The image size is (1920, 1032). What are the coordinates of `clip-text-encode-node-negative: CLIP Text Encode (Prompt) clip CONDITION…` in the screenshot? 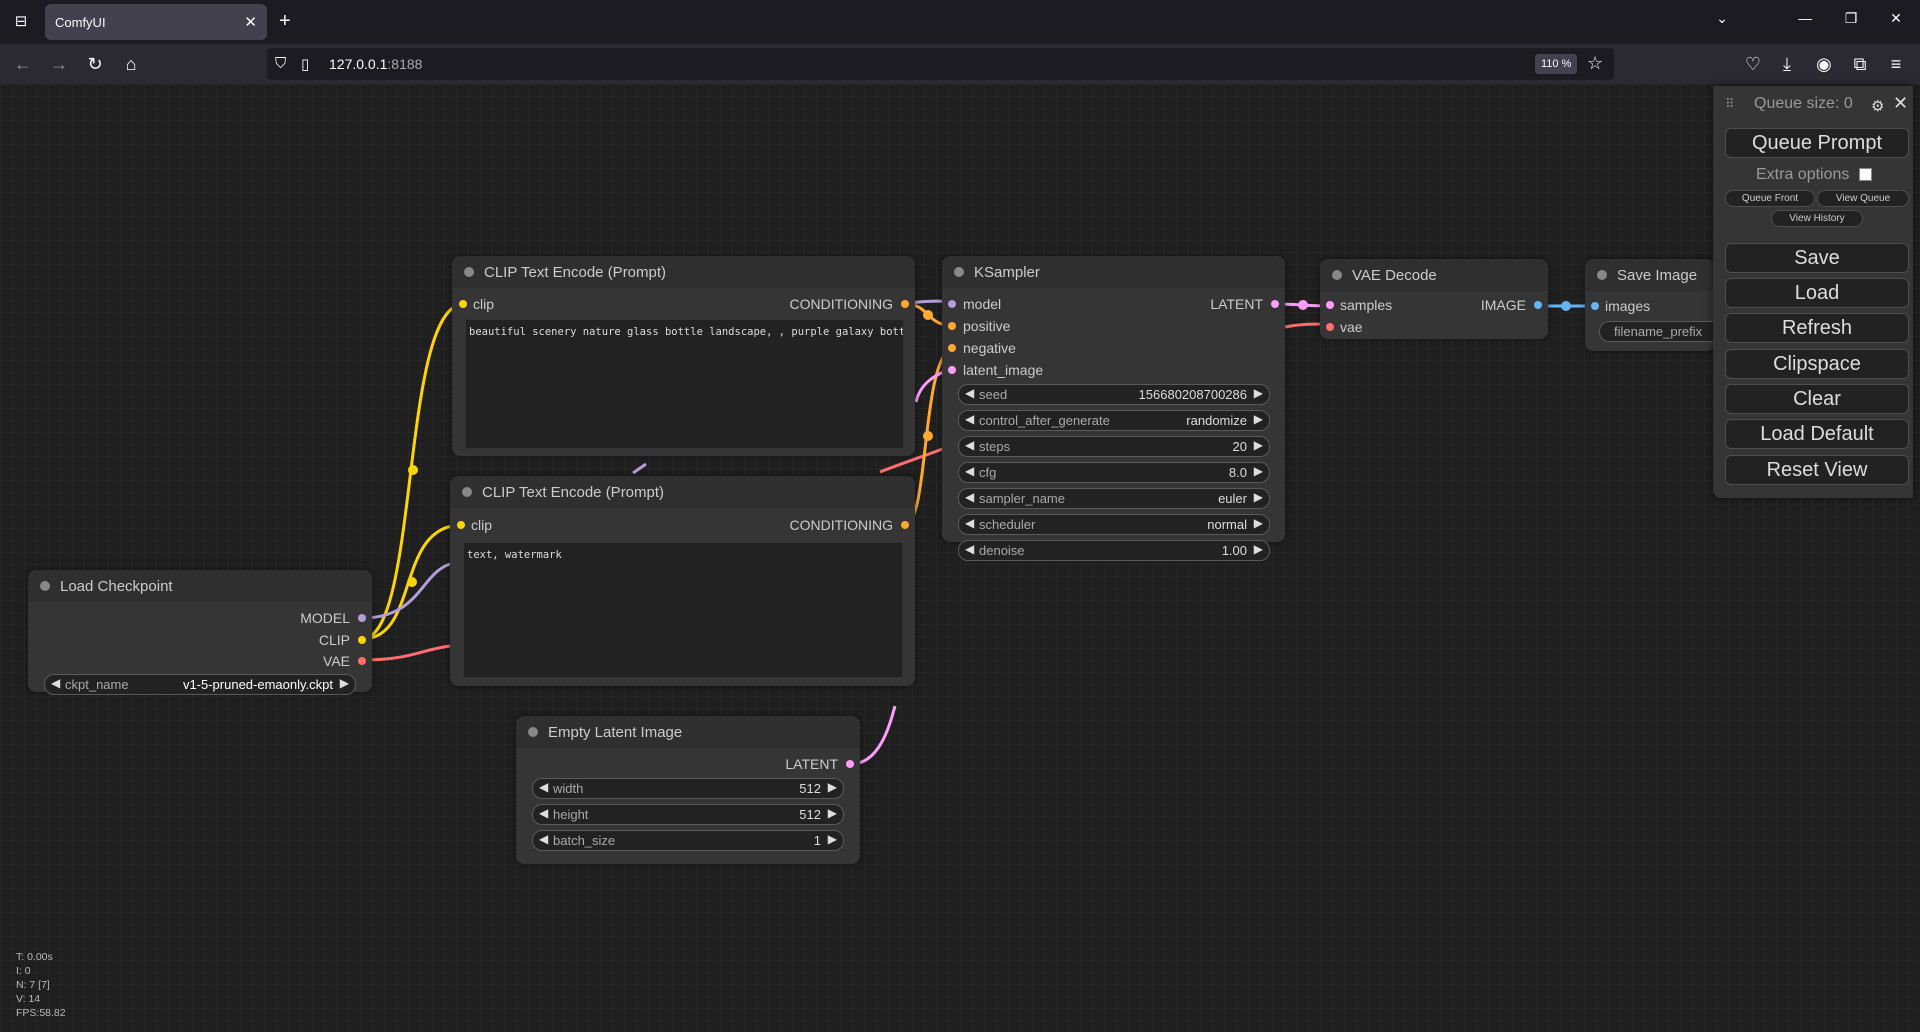 It's located at (682, 581).